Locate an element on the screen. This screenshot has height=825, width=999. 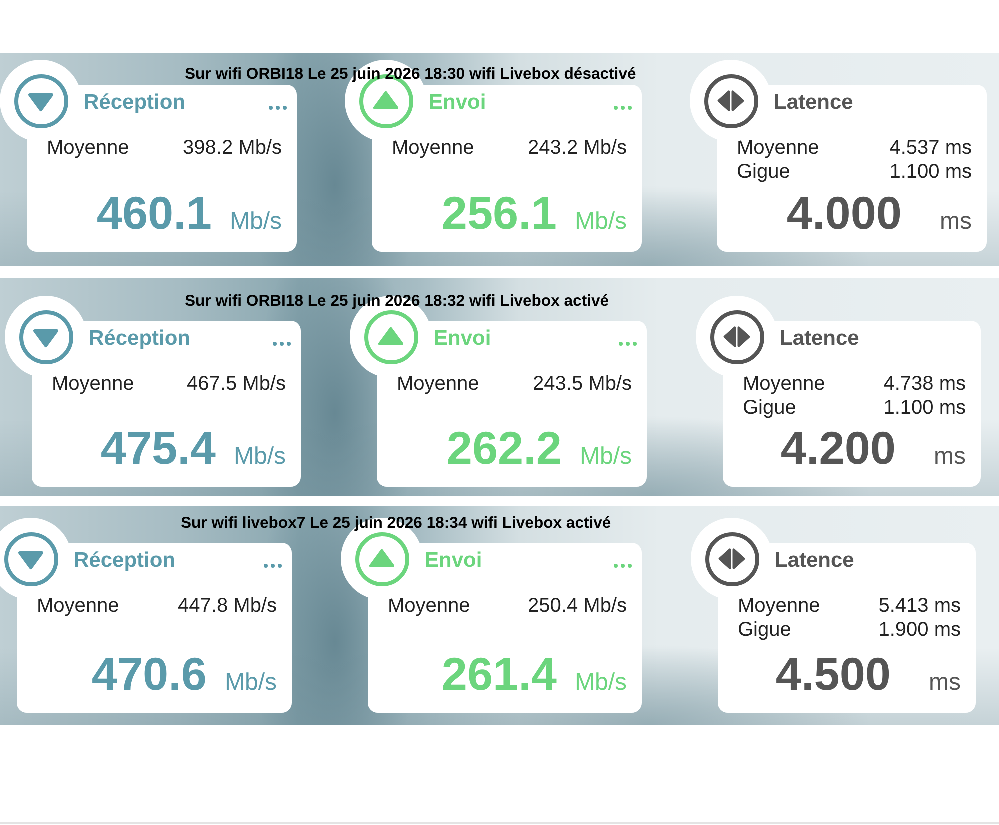
stat-value: 243.2 Mb/s is located at coordinates (577, 148).